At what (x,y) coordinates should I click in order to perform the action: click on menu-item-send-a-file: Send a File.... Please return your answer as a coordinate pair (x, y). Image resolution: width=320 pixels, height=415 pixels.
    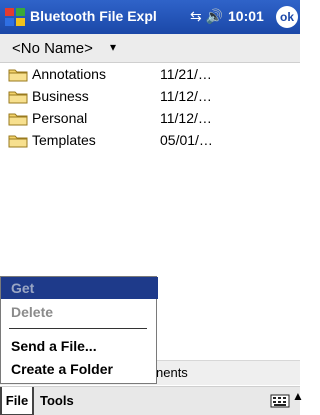
    Looking at the image, I should click on (79, 346).